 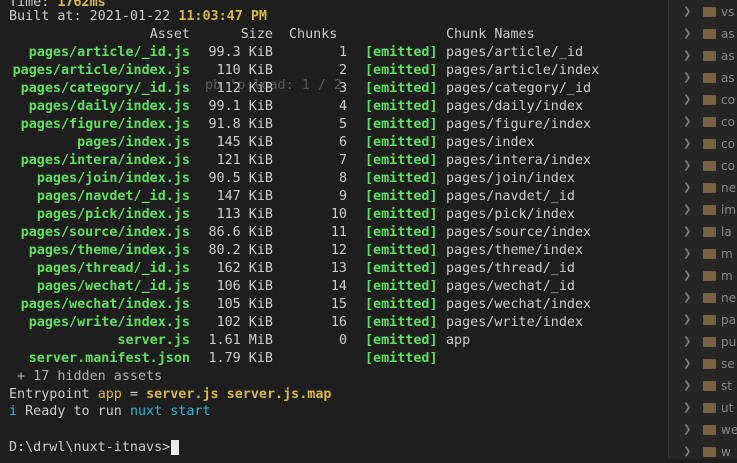 I want to click on asset-name: pages/wechat/index.js, so click(x=105, y=304).